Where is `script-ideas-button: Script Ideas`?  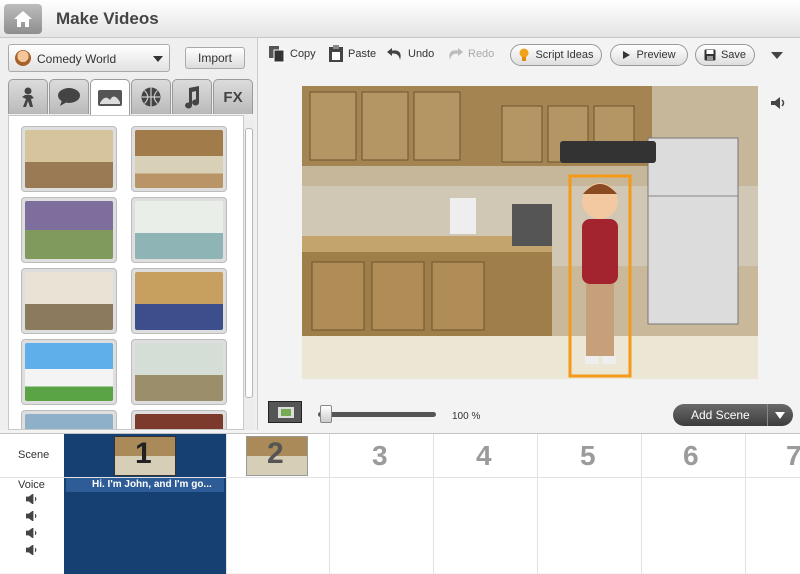
script-ideas-button: Script Ideas is located at coordinates (556, 55).